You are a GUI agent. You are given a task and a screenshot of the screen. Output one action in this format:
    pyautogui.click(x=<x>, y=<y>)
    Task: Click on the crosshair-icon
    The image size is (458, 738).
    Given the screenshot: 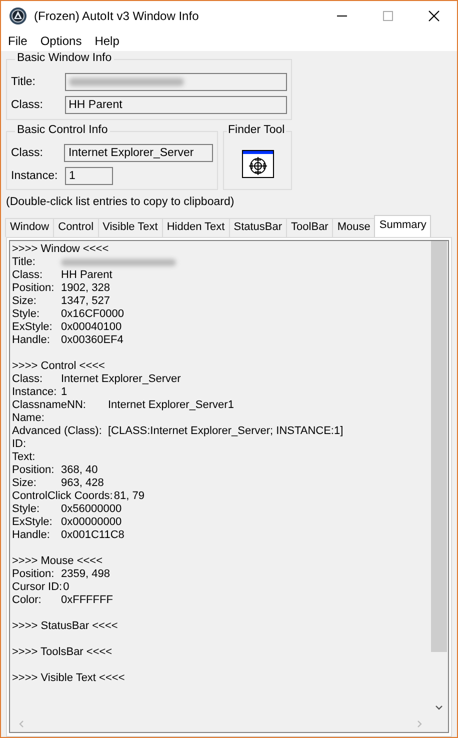 What is the action you would take?
    pyautogui.click(x=258, y=164)
    